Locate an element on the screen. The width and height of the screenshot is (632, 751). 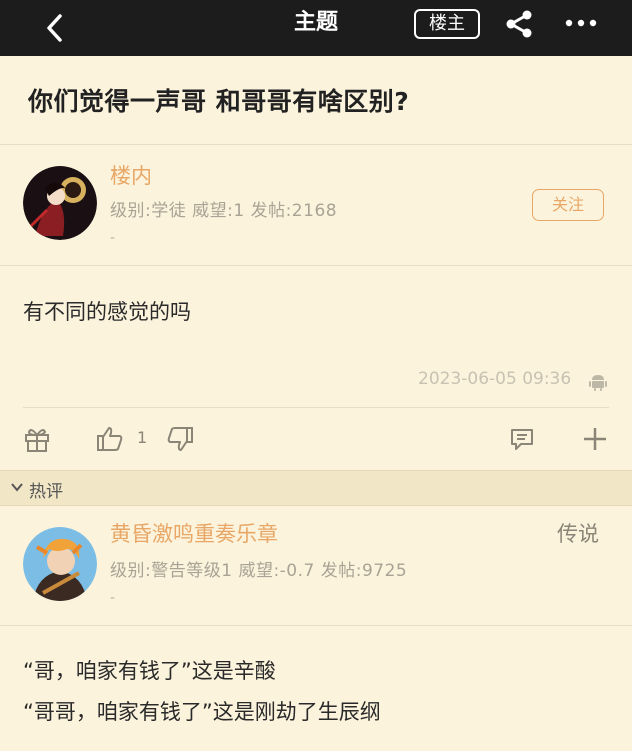
share-icon is located at coordinates (519, 24).